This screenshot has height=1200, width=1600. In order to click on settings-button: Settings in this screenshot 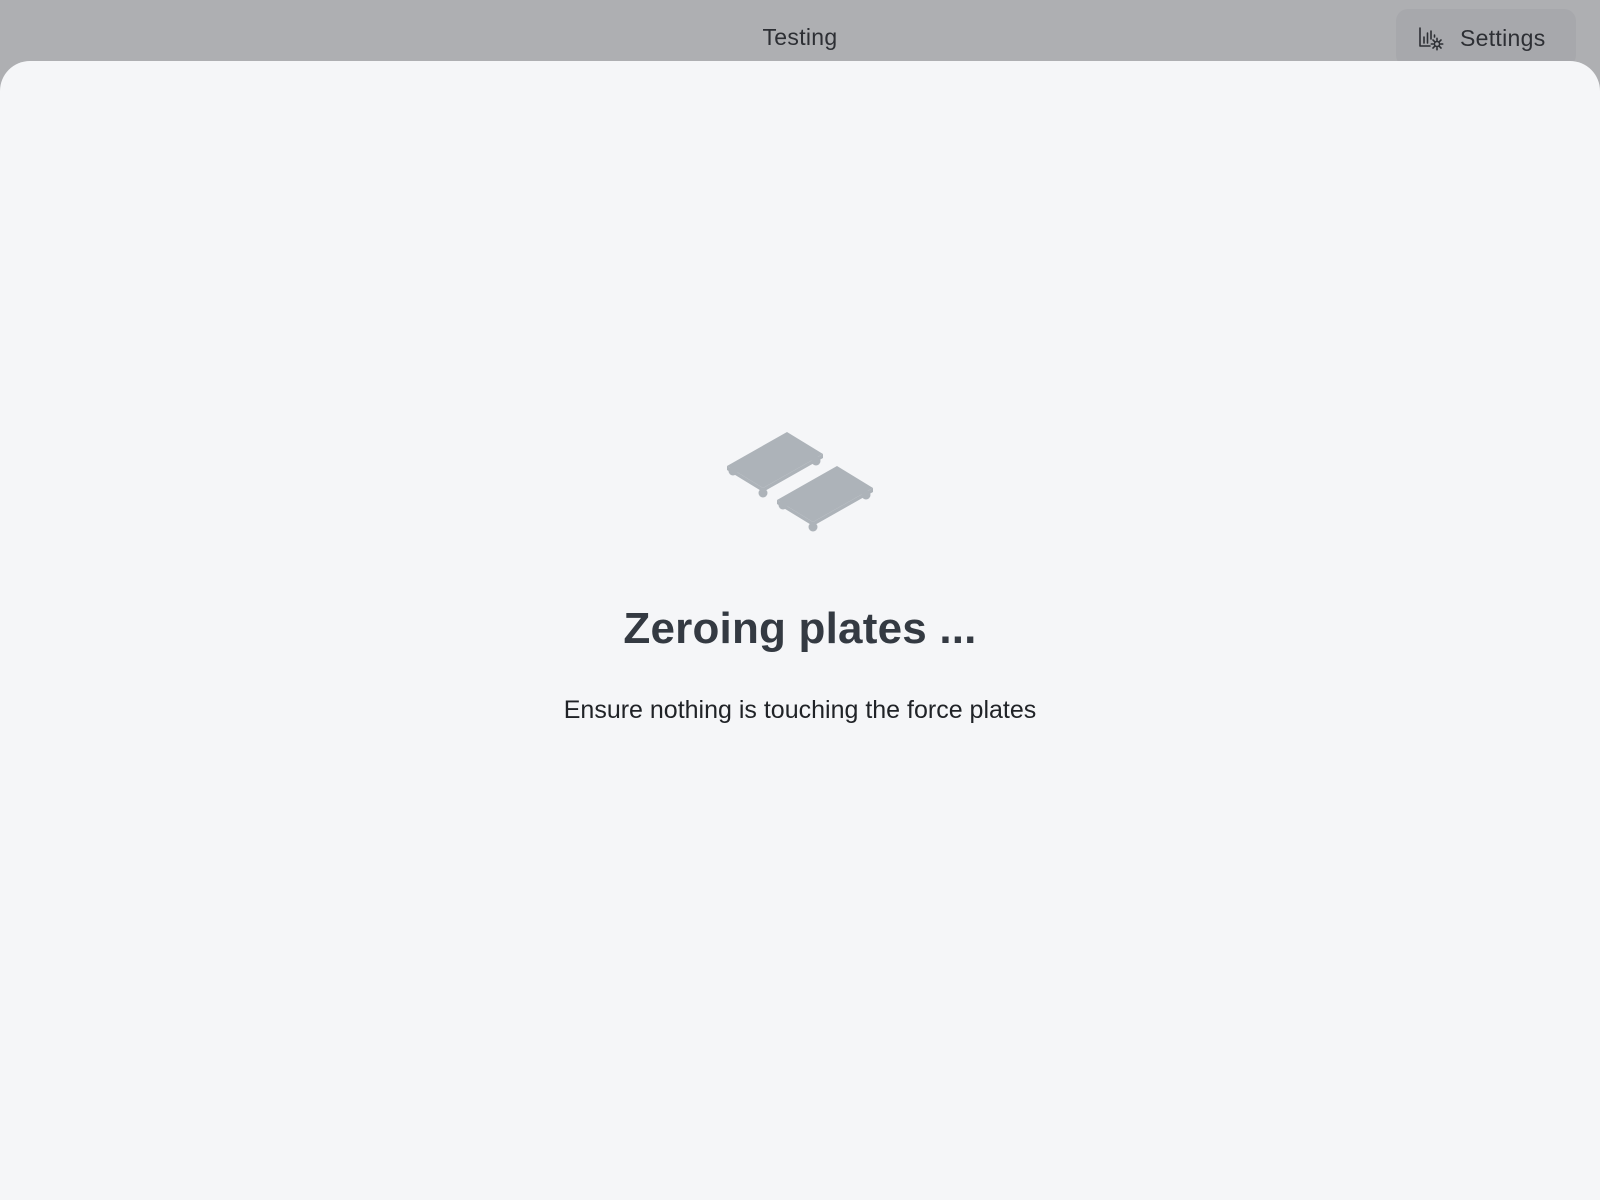, I will do `click(1486, 38)`.